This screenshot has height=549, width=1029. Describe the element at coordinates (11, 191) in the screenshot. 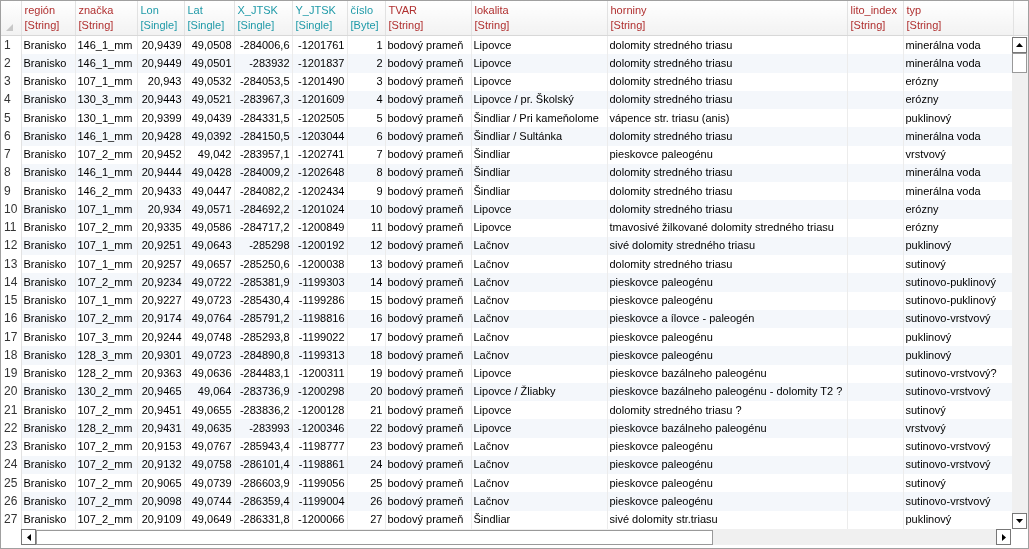

I see `row-number: 9` at that location.